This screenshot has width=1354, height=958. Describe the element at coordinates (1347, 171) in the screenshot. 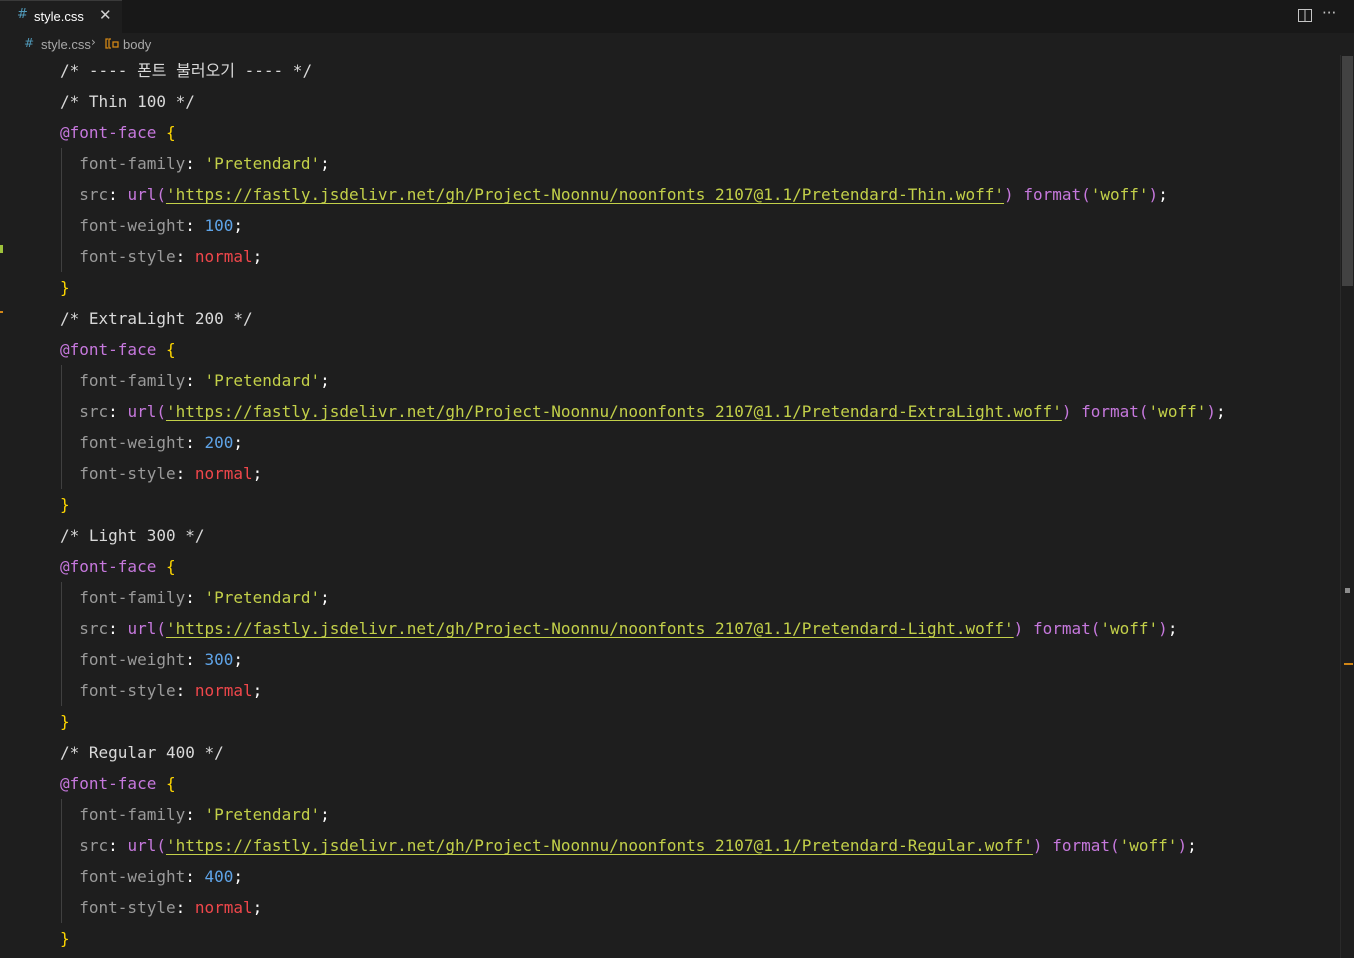

I see `scrollbar-thumb` at that location.